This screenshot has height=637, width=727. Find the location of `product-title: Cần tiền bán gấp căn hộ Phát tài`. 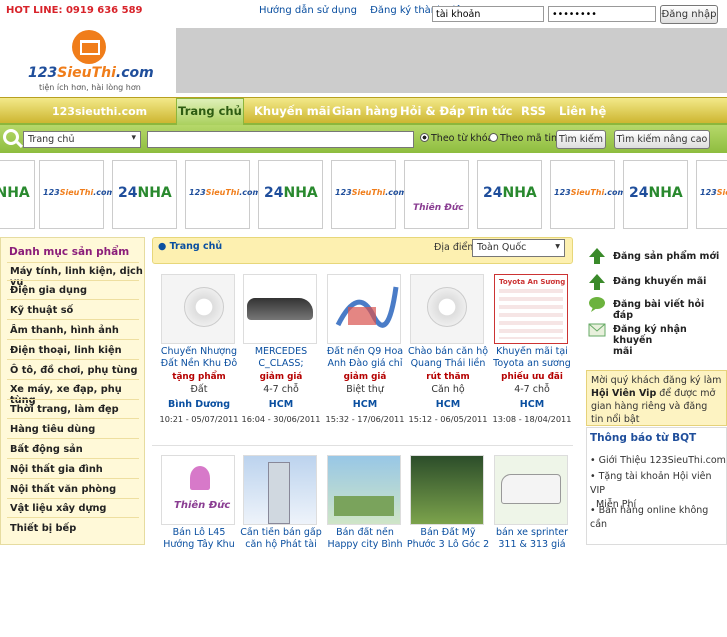

product-title: Cần tiền bán gấp căn hộ Phát tài is located at coordinates (281, 539).